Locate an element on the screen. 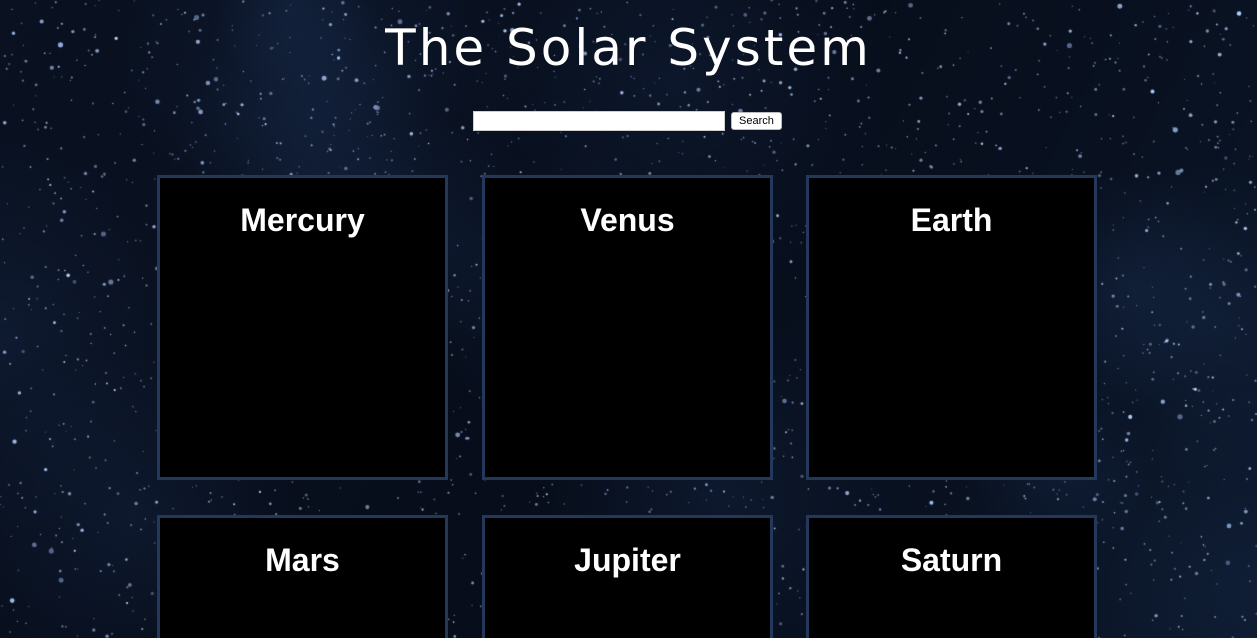 This screenshot has height=638, width=1257. planet-name: Mars is located at coordinates (302, 560).